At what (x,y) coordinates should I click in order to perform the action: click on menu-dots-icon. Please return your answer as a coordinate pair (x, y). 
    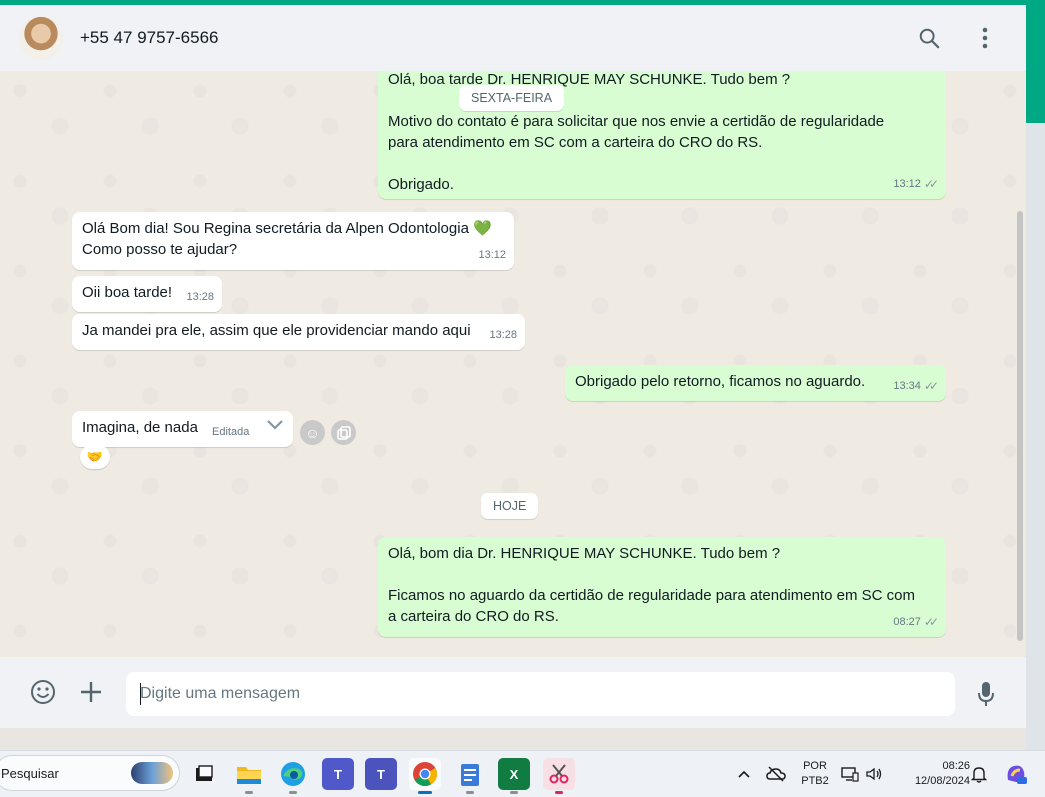
    Looking at the image, I should click on (985, 38).